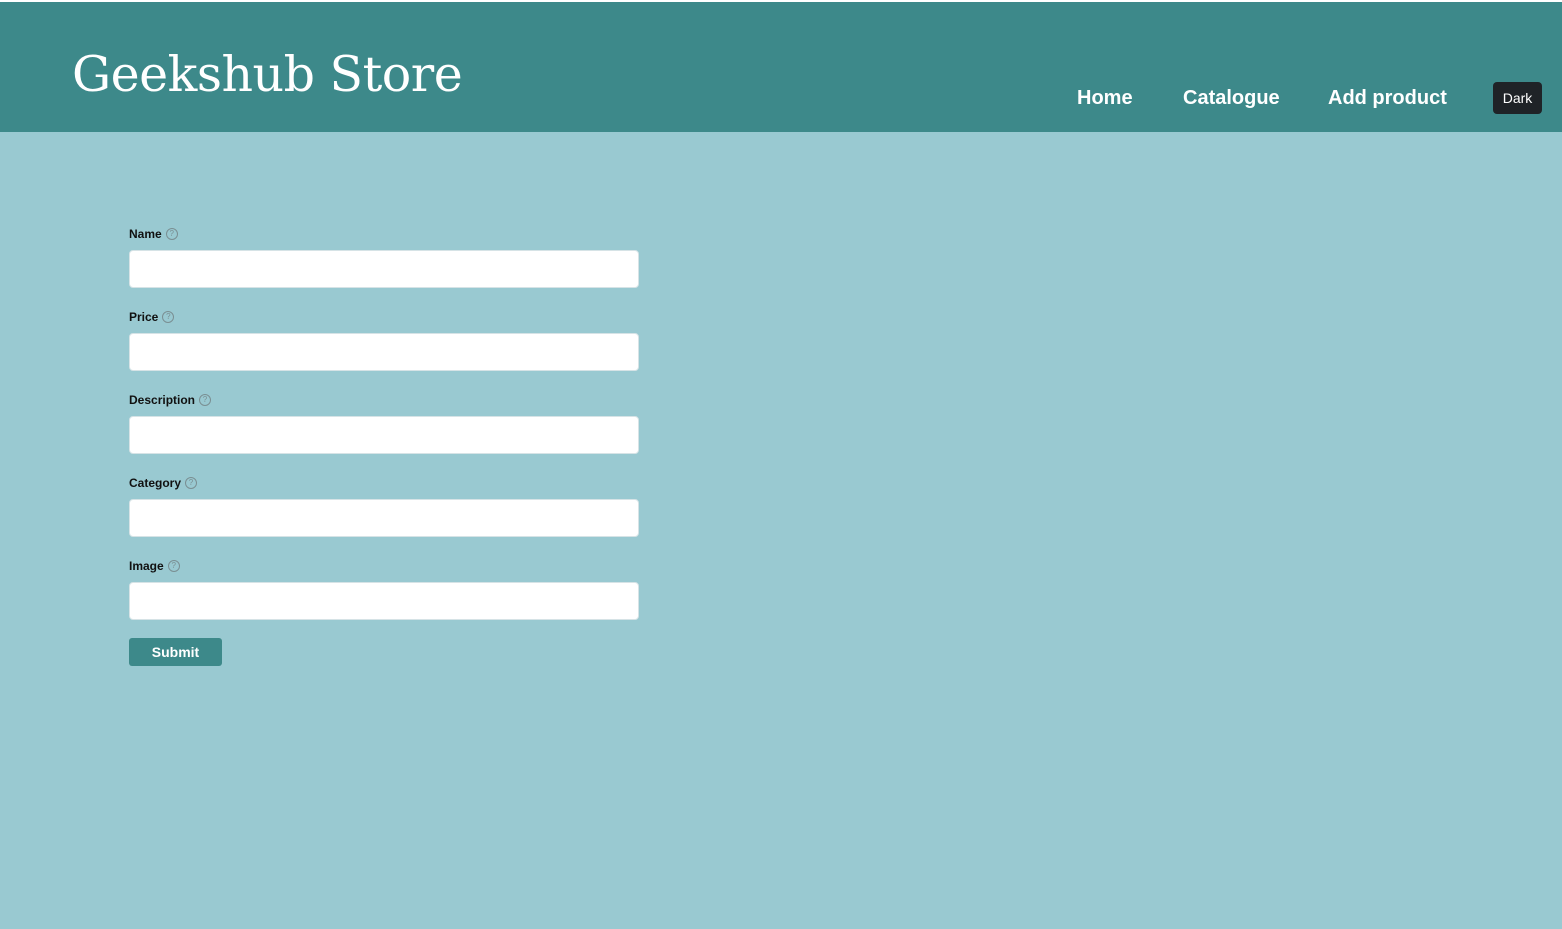  I want to click on name-input, so click(384, 269).